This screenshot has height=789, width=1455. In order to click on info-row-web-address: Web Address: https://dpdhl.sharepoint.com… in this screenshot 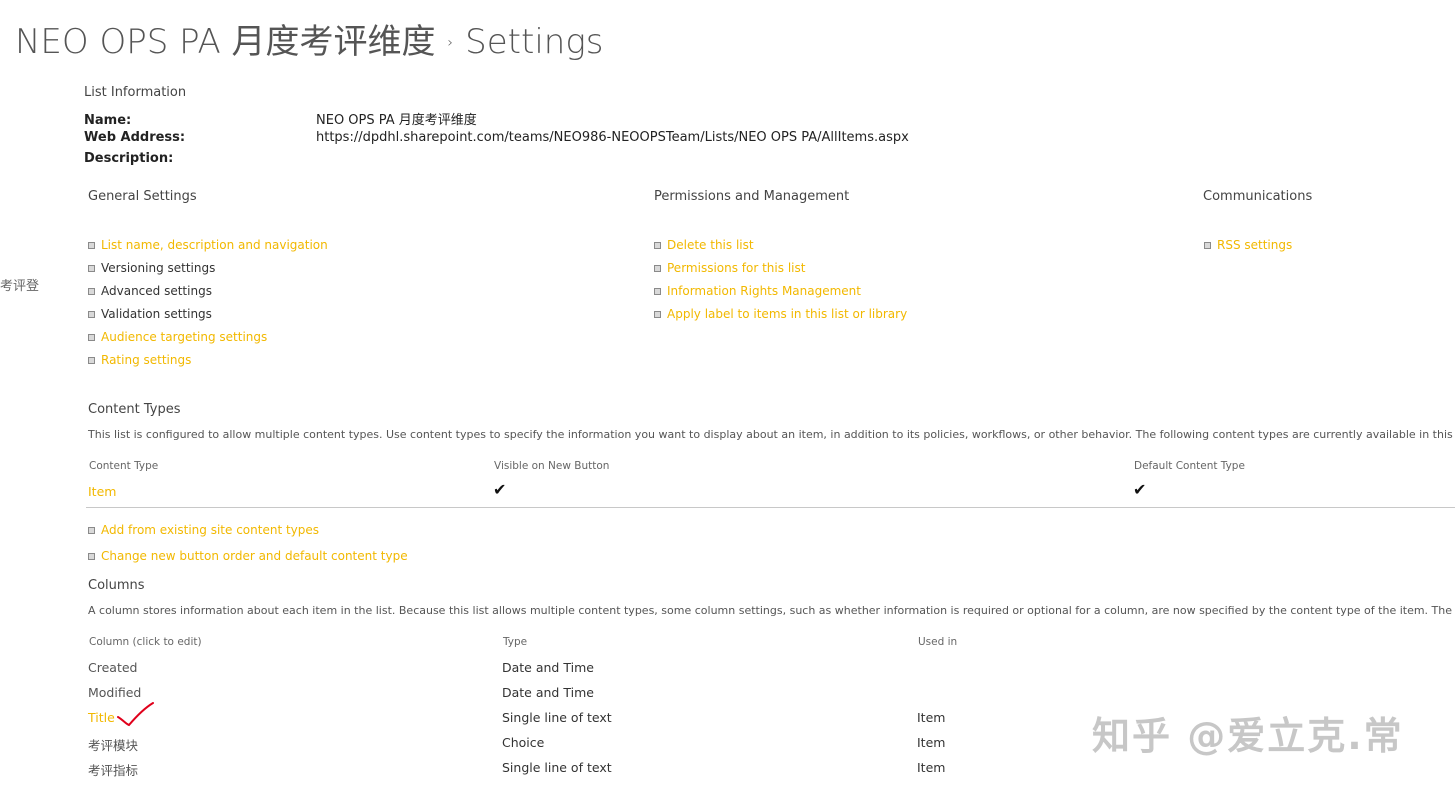, I will do `click(496, 137)`.